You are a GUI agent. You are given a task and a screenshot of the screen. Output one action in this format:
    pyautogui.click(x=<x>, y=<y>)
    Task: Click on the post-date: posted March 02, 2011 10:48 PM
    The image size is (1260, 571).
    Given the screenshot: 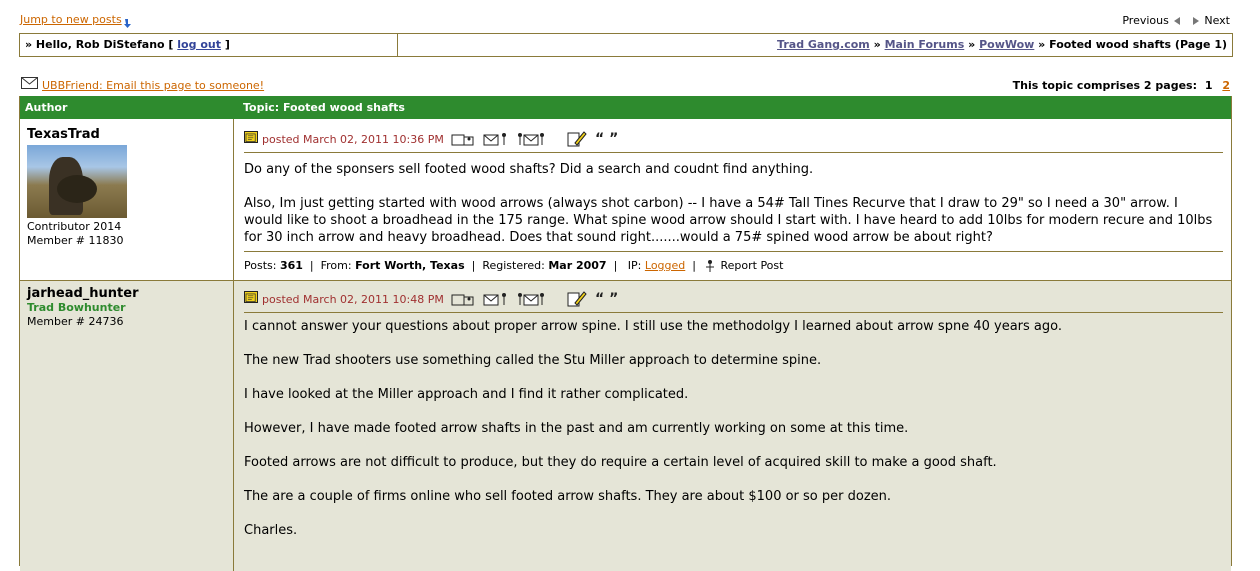 What is the action you would take?
    pyautogui.click(x=353, y=299)
    